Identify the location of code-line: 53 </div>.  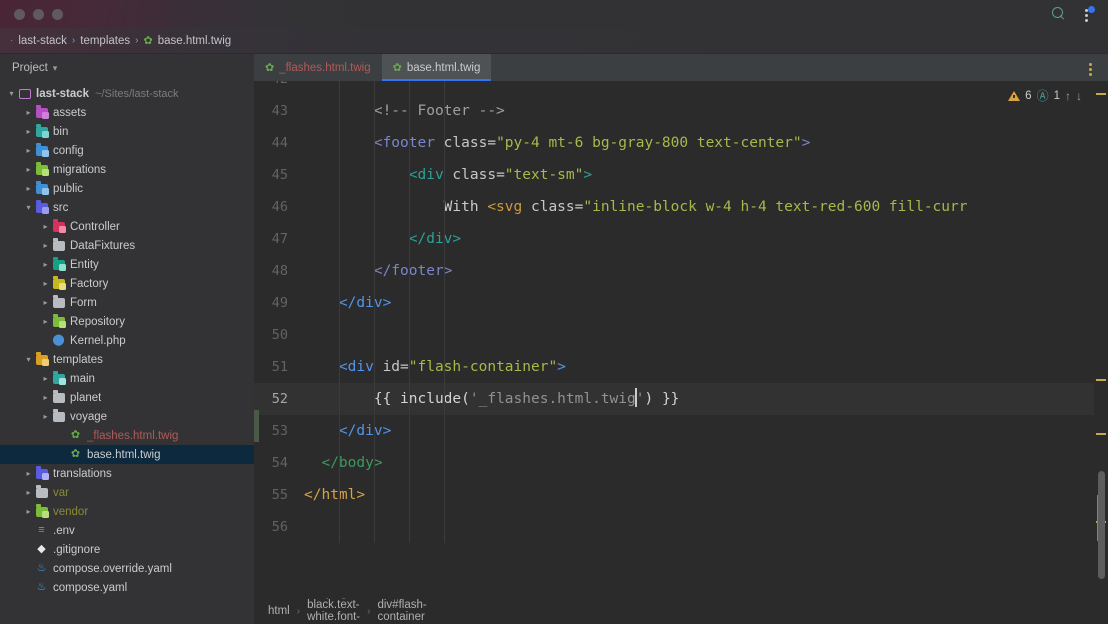
(681, 431).